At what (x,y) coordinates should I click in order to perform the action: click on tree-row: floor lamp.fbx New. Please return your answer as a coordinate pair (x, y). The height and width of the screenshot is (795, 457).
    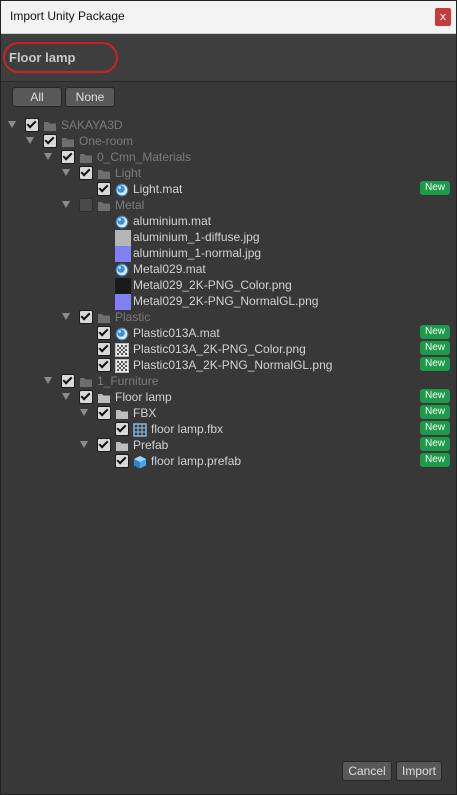
    Looking at the image, I should click on (228, 429).